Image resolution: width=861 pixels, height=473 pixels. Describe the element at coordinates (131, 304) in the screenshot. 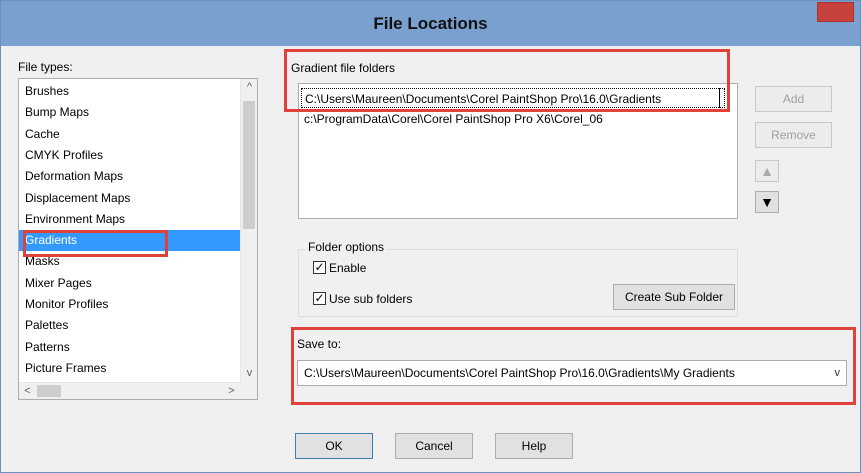

I see `file-type-item: Monitor Profiles` at that location.